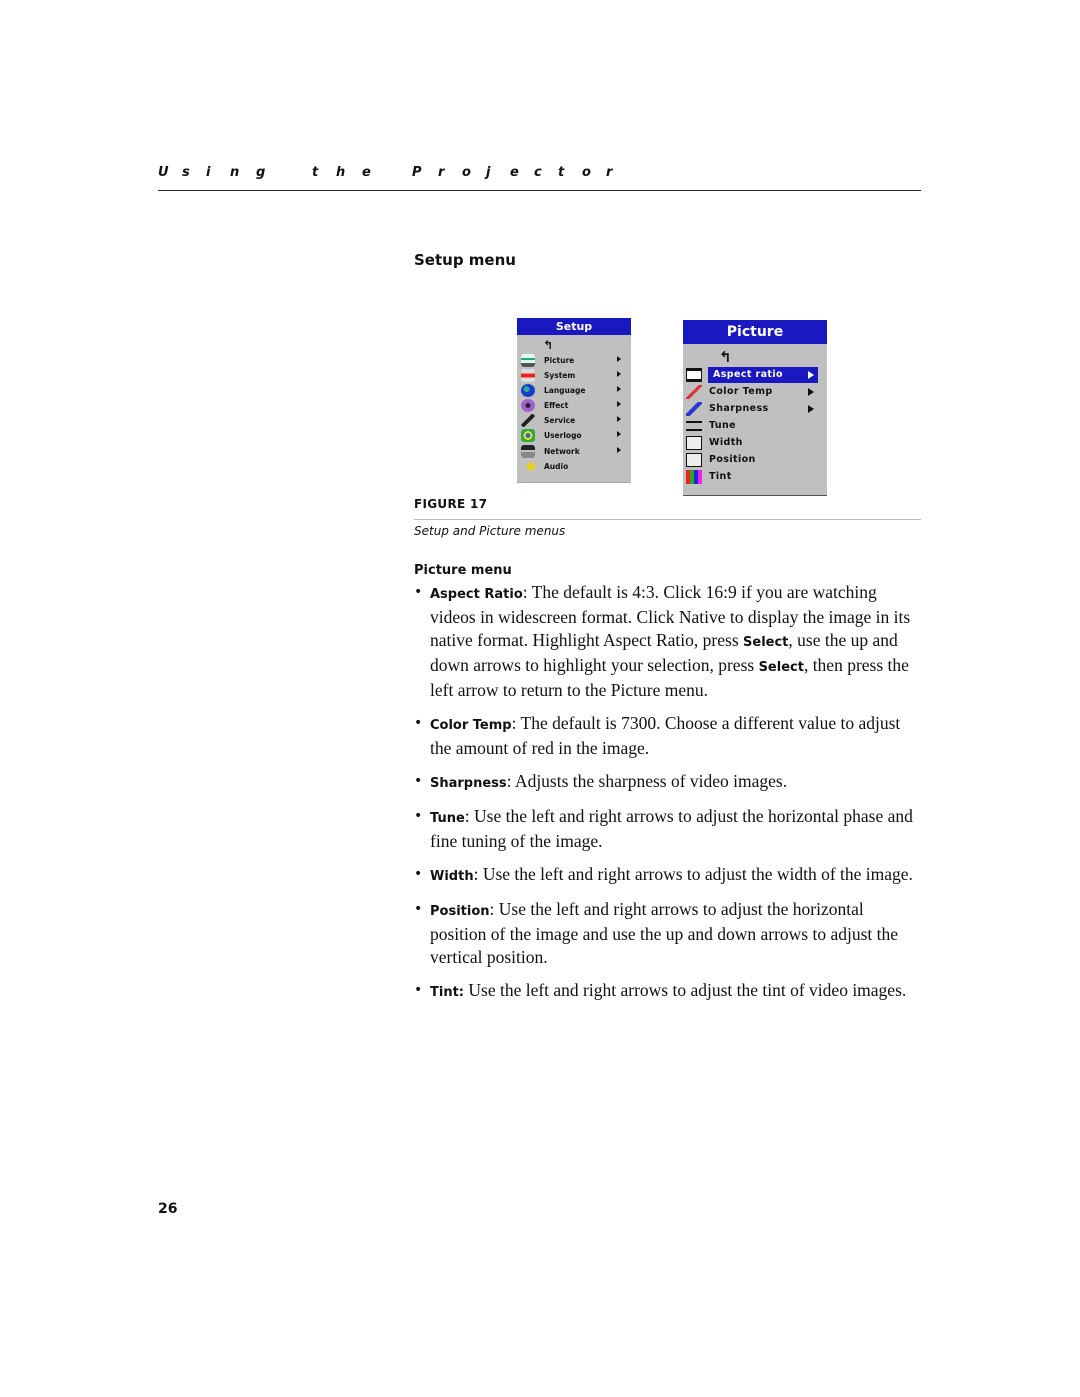 The image size is (1080, 1397). Describe the element at coordinates (755, 332) in the screenshot. I see `picture-menu-title: Picture` at that location.